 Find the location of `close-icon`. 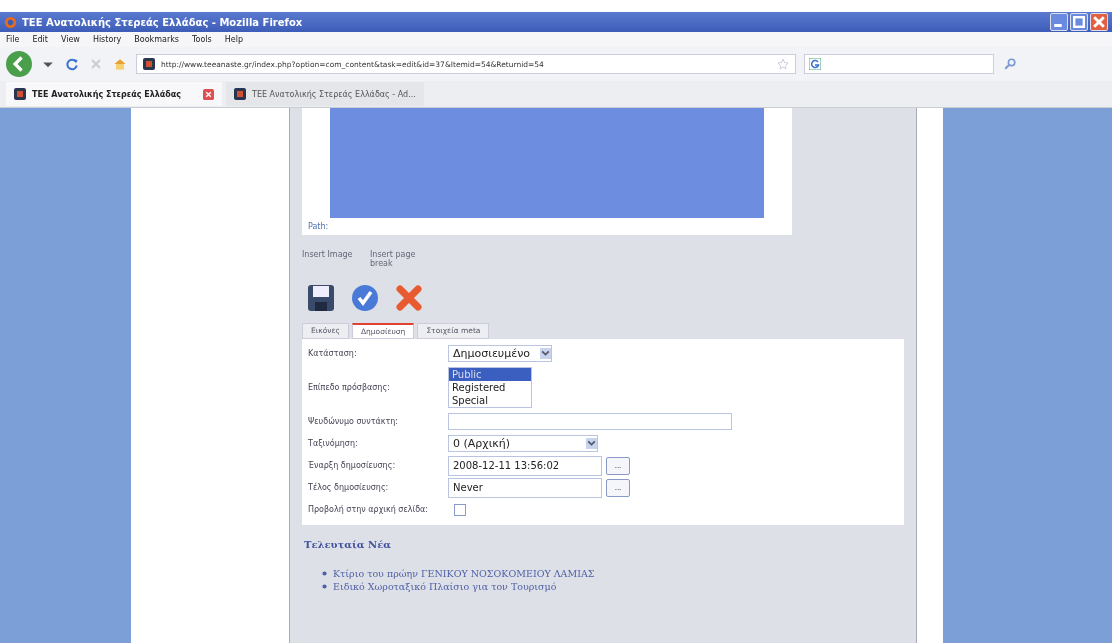

close-icon is located at coordinates (1099, 22).